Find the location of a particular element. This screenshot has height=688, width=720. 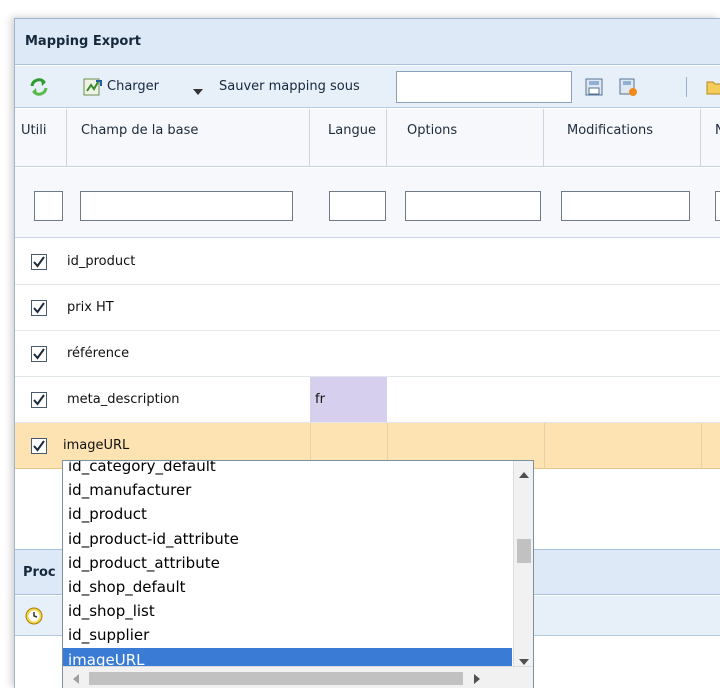

field-cell: id_product is located at coordinates (101, 261).